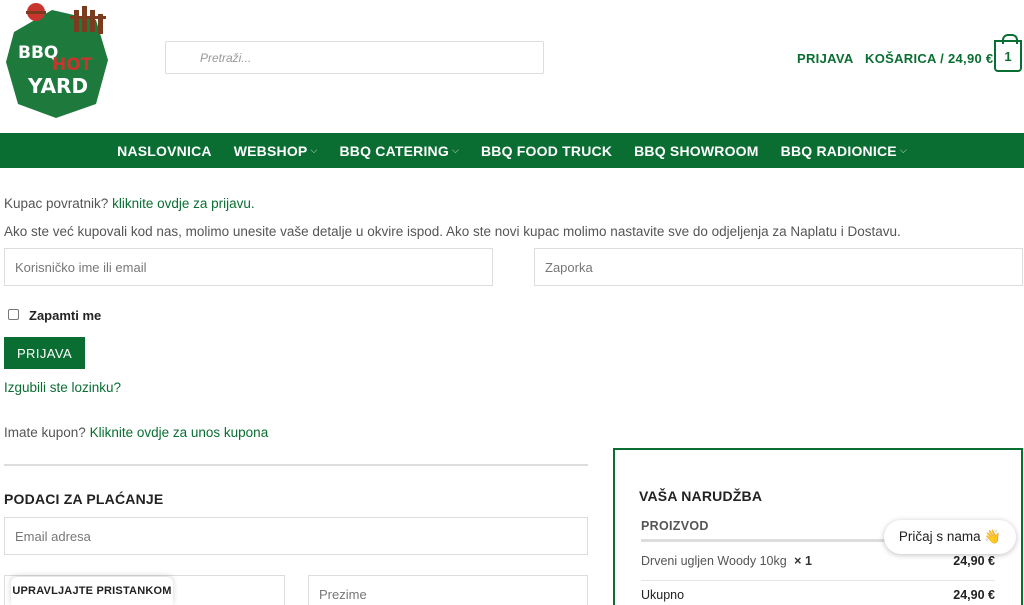 The image size is (1024, 605). Describe the element at coordinates (276, 151) in the screenshot. I see `nav-item-webshop: WEBSHOP ⌵` at that location.